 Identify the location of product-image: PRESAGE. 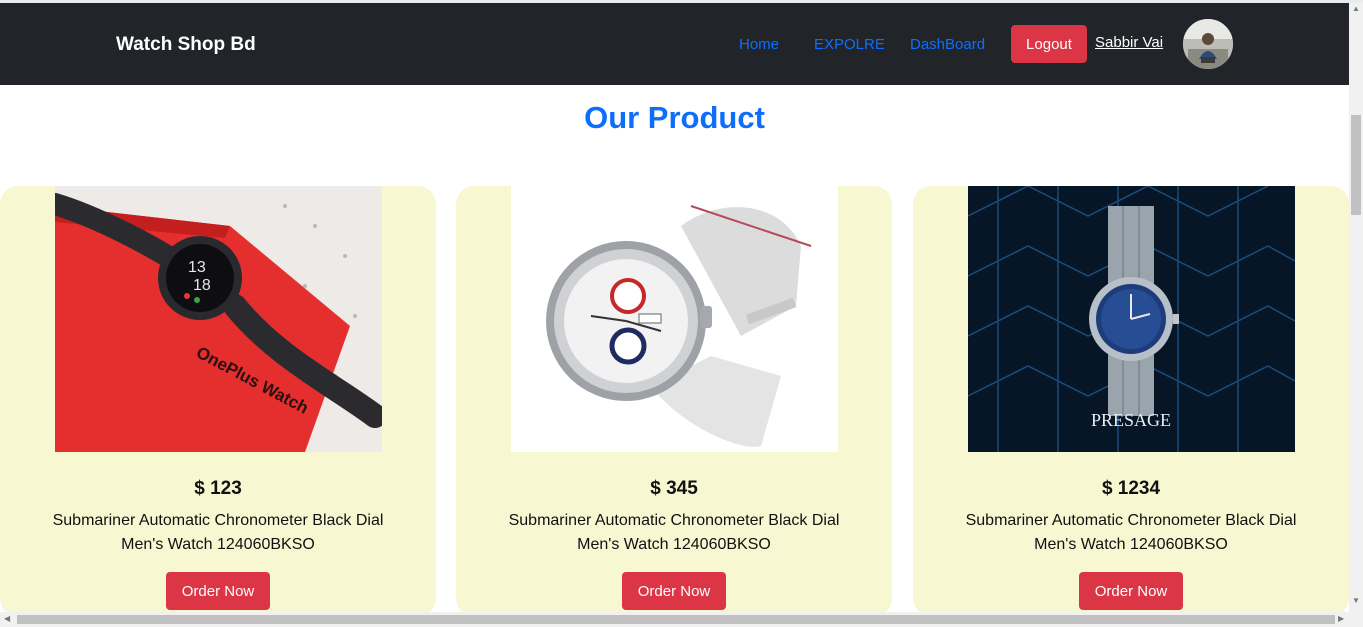
(1131, 319).